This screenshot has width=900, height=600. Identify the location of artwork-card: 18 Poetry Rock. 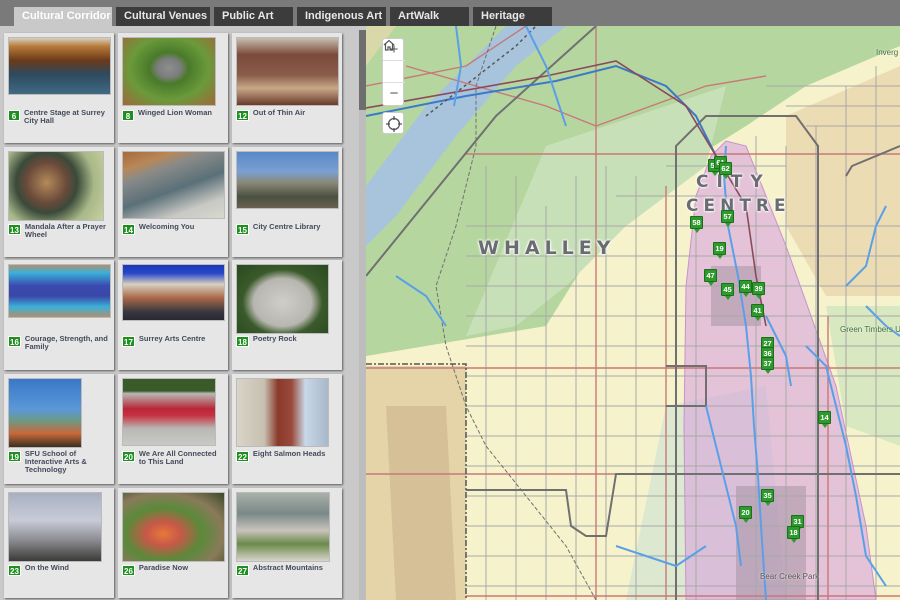
(287, 315).